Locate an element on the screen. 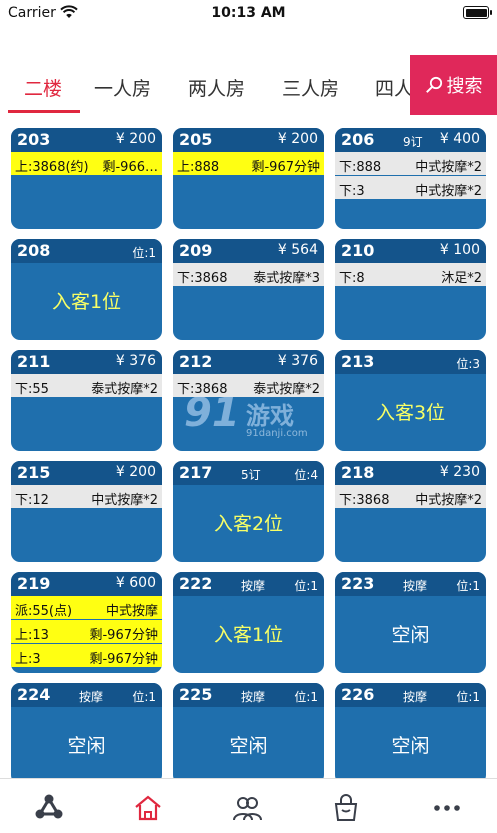 This screenshot has width=497, height=833. room-status-idle: 空闲 is located at coordinates (86, 746).